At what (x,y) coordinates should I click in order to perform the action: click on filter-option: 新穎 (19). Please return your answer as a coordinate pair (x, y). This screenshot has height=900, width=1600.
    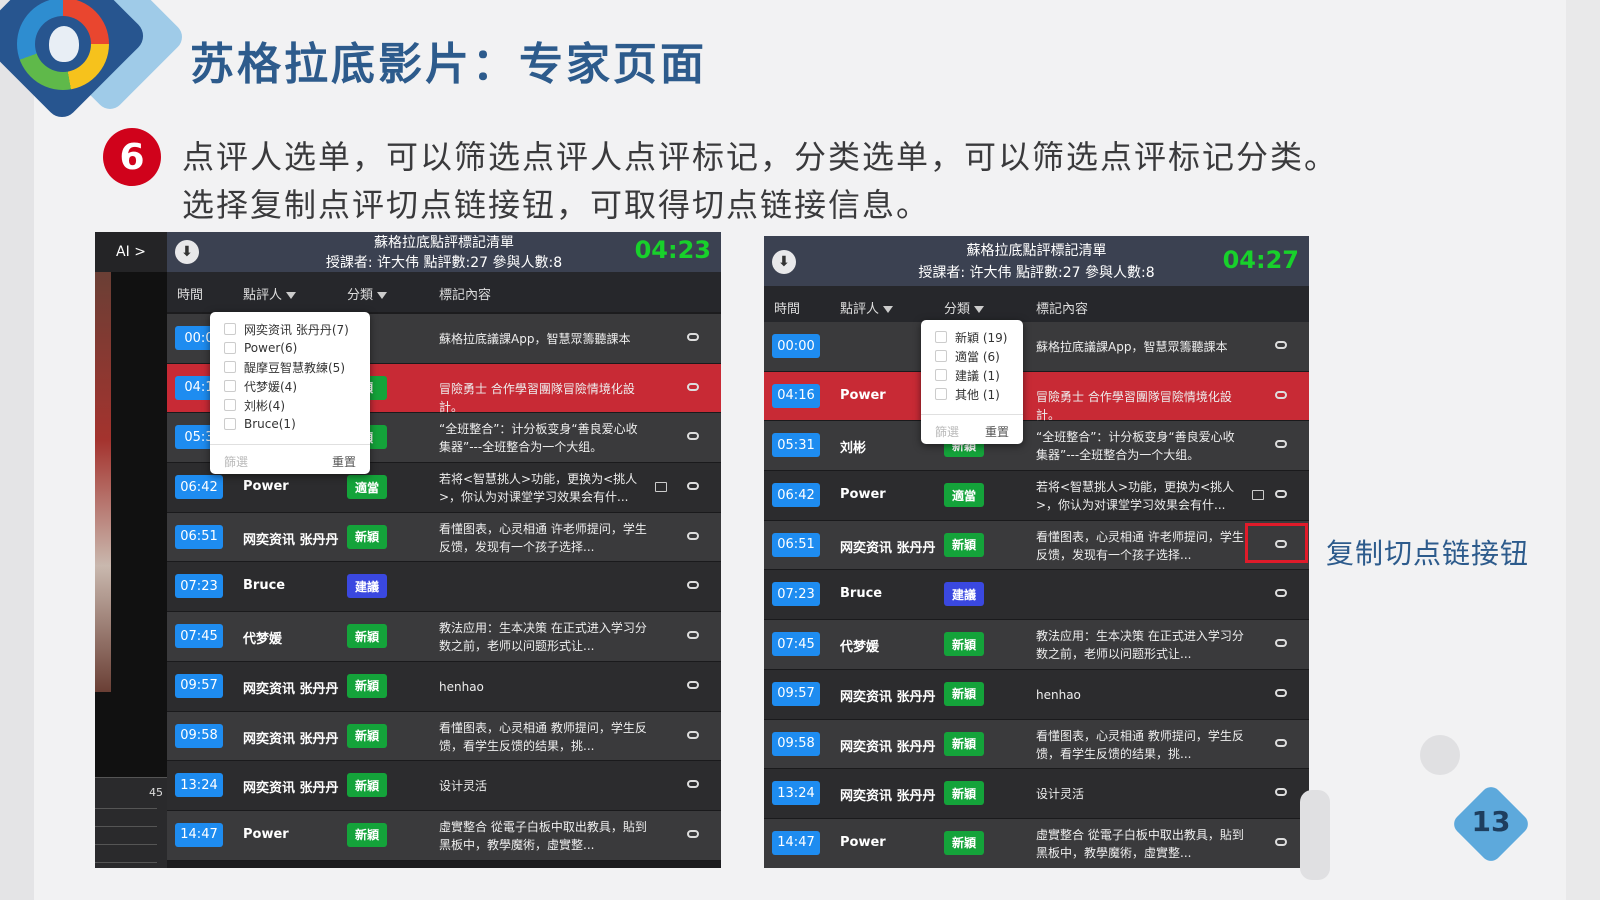
    Looking at the image, I should click on (971, 337).